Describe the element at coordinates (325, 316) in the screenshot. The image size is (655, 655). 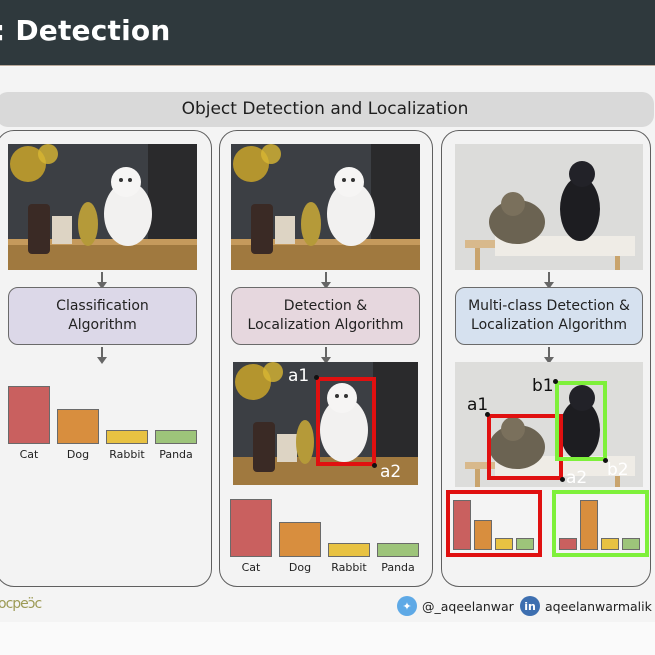
I see `detection-localization-algorithm-box: Detection & Localization Algorithm` at that location.